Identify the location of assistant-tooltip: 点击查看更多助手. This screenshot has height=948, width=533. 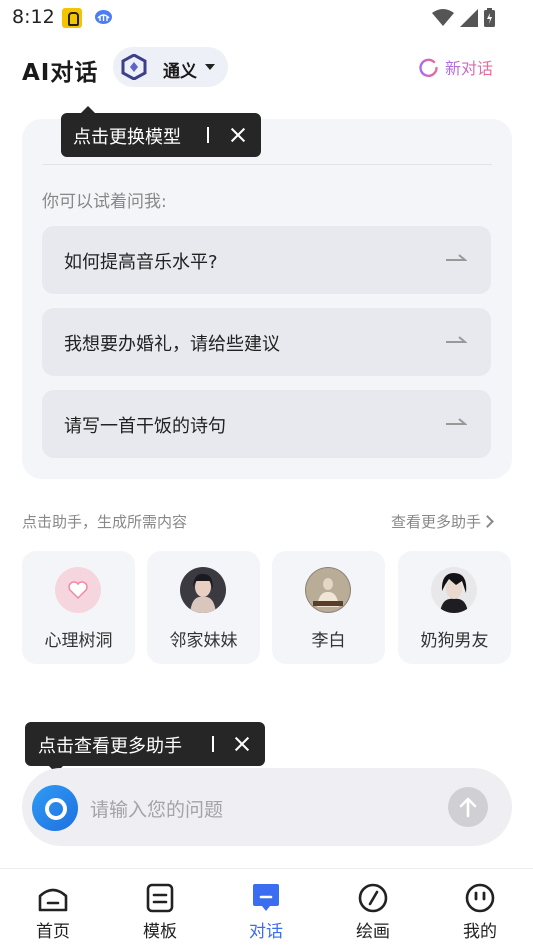
(145, 747).